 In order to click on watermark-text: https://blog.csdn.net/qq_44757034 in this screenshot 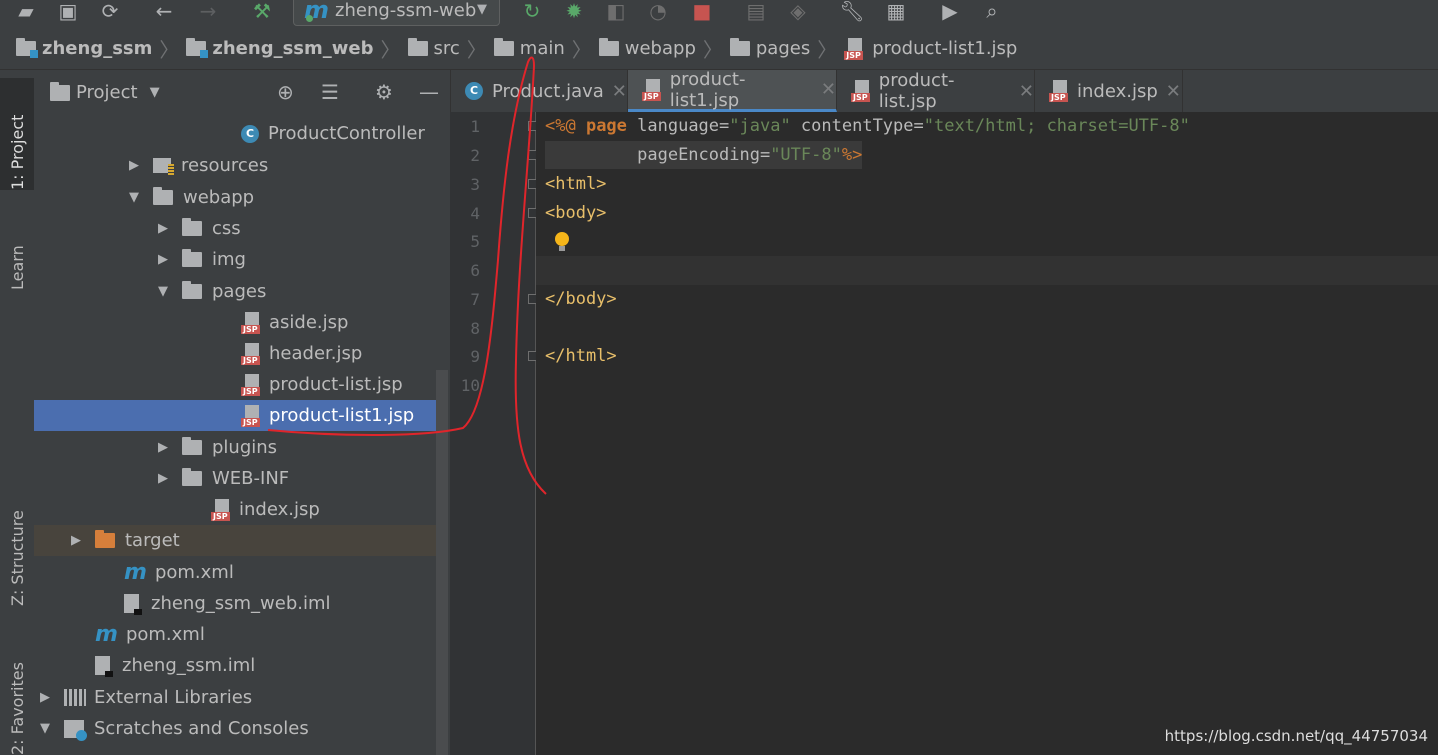, I will do `click(1296, 736)`.